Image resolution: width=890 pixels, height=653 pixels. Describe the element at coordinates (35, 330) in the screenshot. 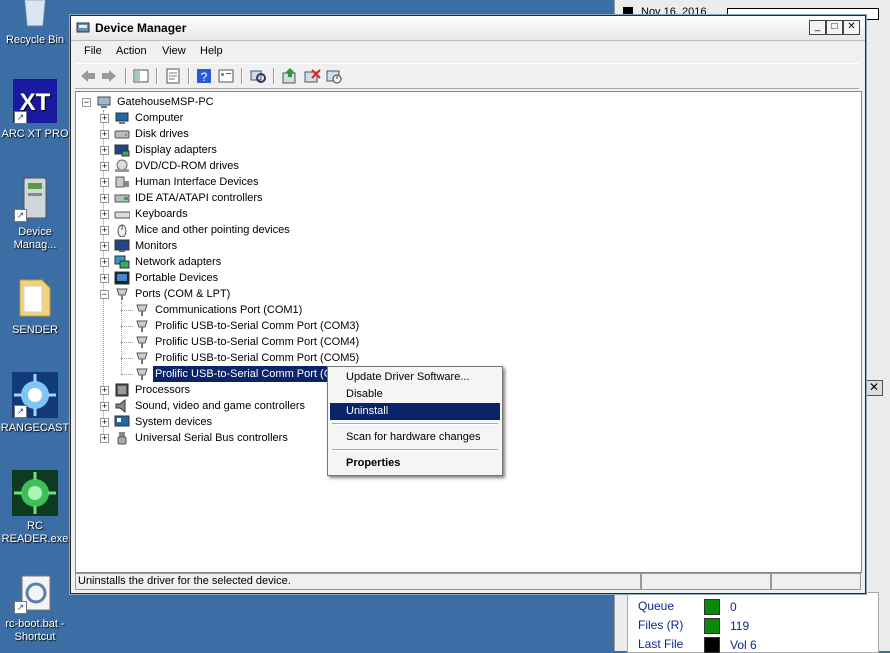

I see `desktop-icon-label: SENDER` at that location.